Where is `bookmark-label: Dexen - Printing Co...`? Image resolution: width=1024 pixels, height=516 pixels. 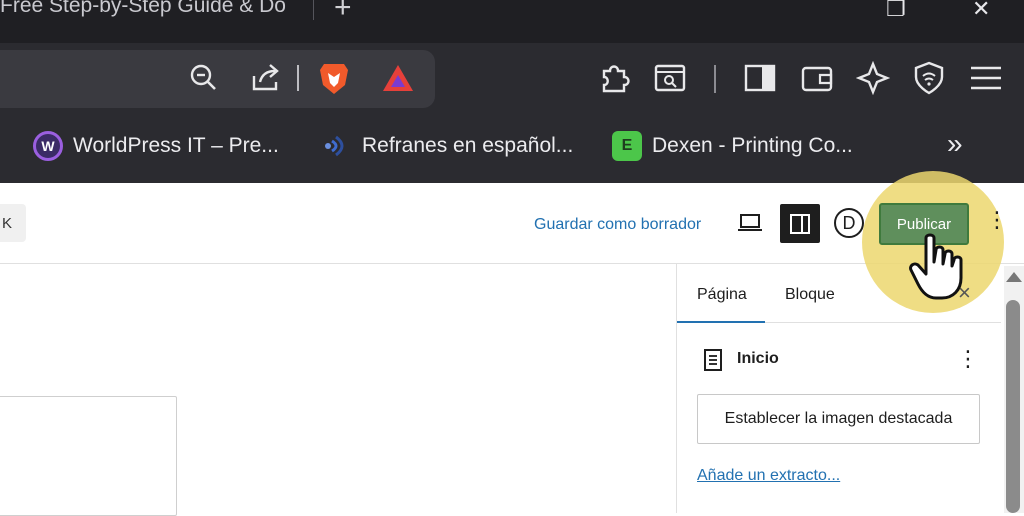
bookmark-label: Dexen - Printing Co... is located at coordinates (752, 145).